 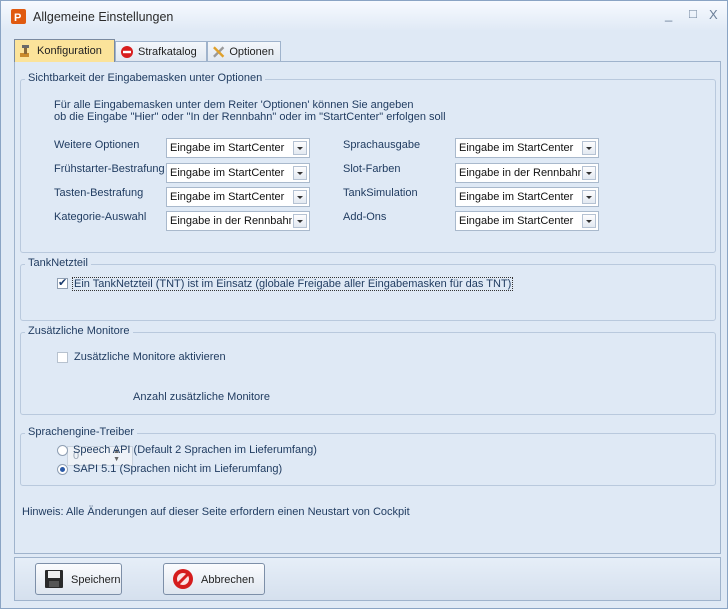 What do you see at coordinates (365, 217) in the screenshot?
I see `label-add-ons: Add-Ons` at bounding box center [365, 217].